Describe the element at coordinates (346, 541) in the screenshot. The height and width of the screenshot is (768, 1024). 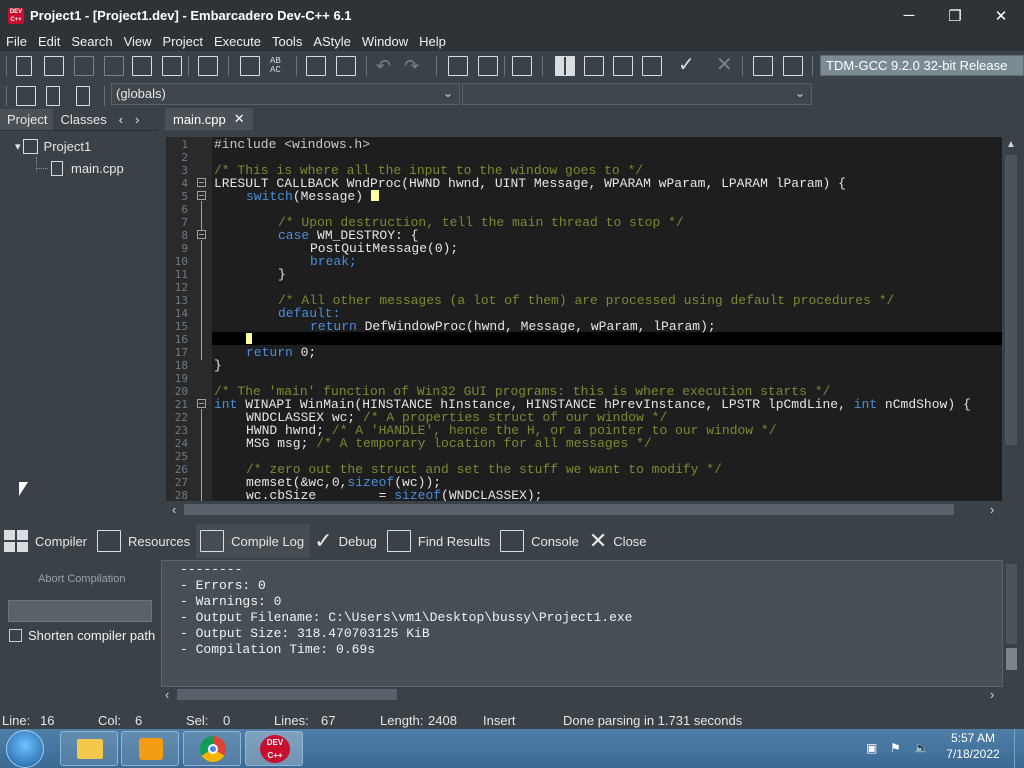
I see `tab-debug: ✓ Debug` at that location.